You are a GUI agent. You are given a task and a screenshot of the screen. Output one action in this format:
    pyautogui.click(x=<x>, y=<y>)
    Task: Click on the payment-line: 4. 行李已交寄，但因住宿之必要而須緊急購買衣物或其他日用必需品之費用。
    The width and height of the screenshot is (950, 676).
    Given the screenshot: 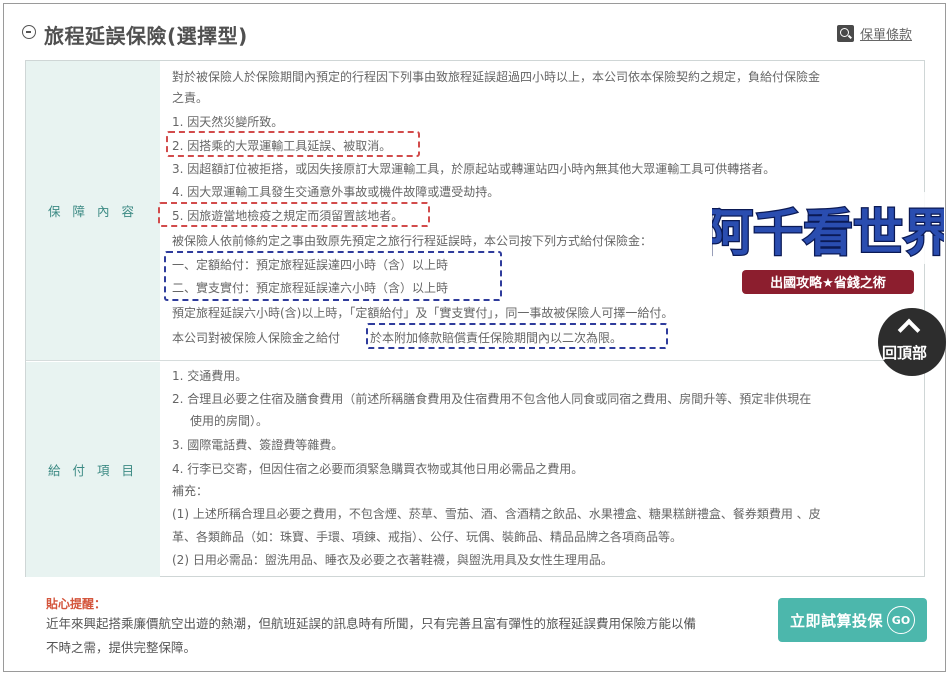 What is the action you would take?
    pyautogui.click(x=378, y=469)
    